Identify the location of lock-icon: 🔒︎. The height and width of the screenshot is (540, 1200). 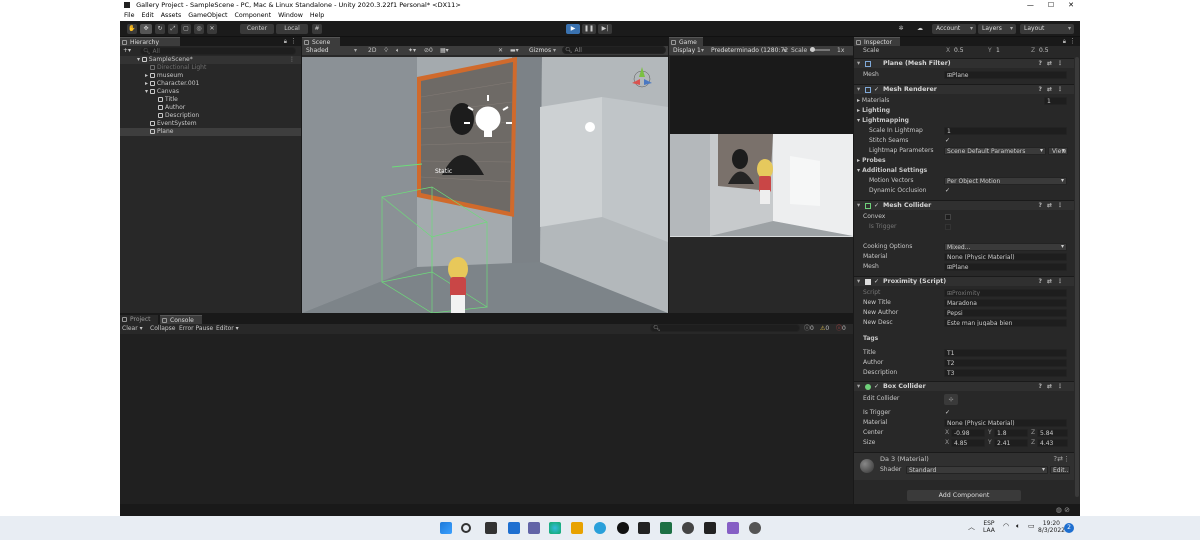
(285, 42).